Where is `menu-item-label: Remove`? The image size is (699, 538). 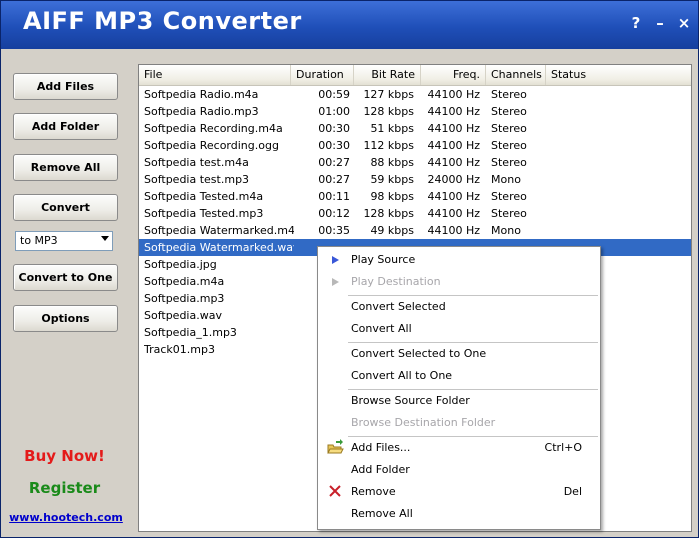
menu-item-label: Remove is located at coordinates (373, 491).